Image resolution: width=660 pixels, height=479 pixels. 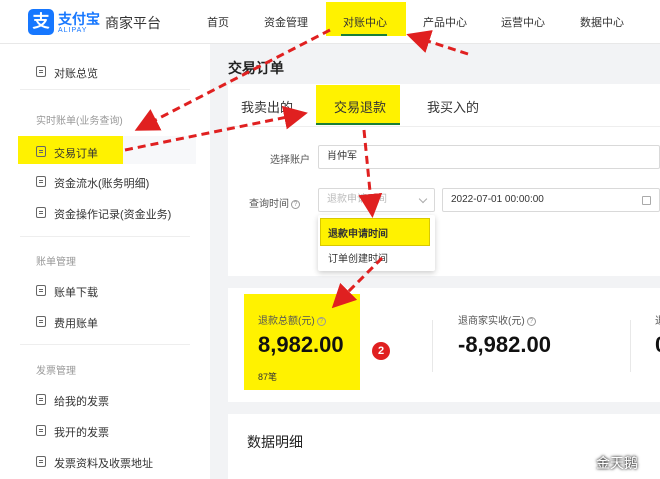 I want to click on fund-records-icon, so click(x=41, y=212).